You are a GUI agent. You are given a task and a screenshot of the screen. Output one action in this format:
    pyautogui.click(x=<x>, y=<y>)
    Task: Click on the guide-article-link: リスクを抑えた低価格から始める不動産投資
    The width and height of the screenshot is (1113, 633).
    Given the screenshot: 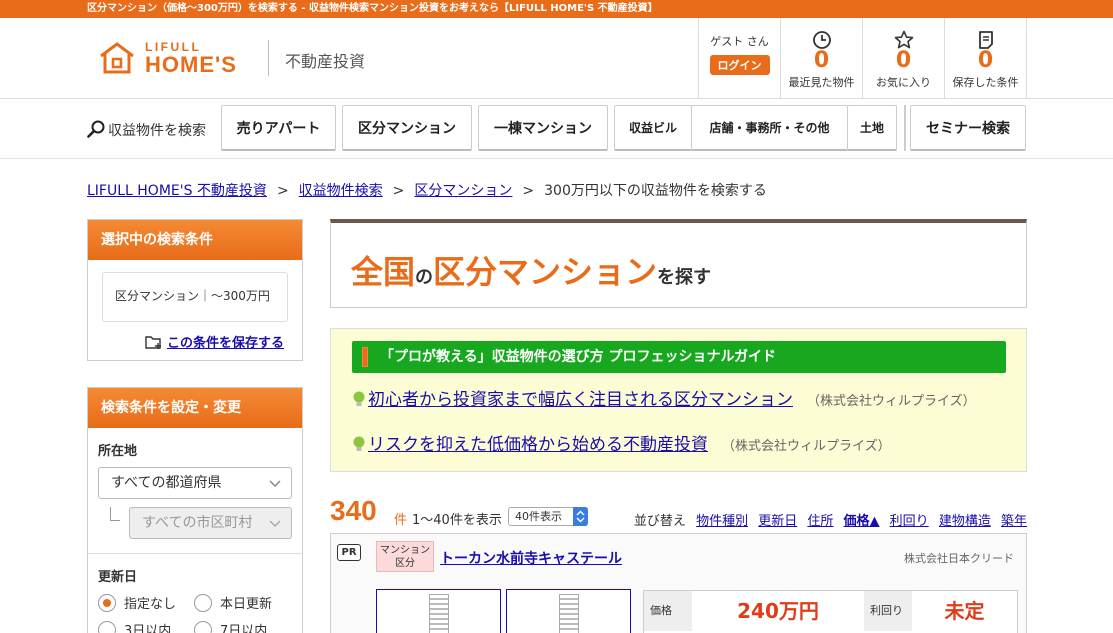 What is the action you would take?
    pyautogui.click(x=538, y=445)
    